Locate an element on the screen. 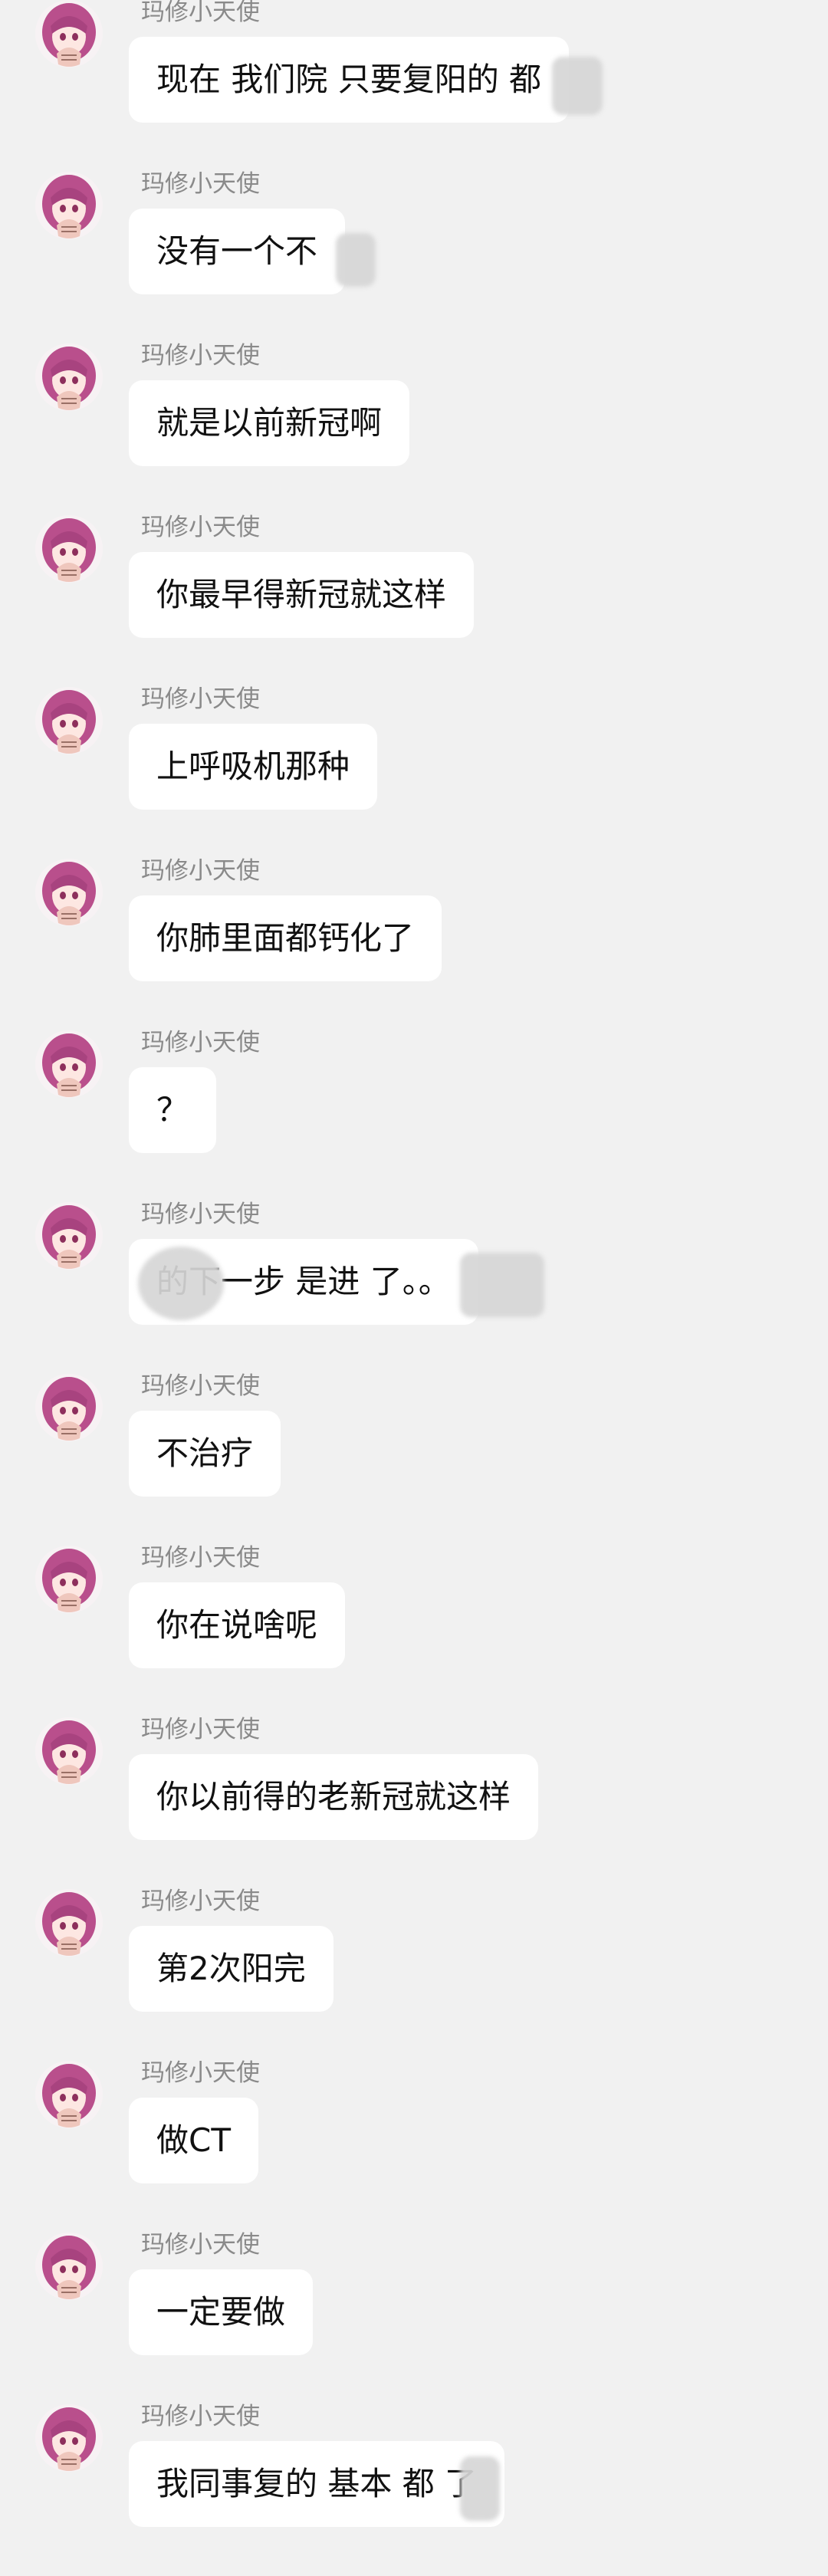 The width and height of the screenshot is (828, 2576). chat-message: 玛修小天使 就是以前新冠啊 is located at coordinates (414, 429).